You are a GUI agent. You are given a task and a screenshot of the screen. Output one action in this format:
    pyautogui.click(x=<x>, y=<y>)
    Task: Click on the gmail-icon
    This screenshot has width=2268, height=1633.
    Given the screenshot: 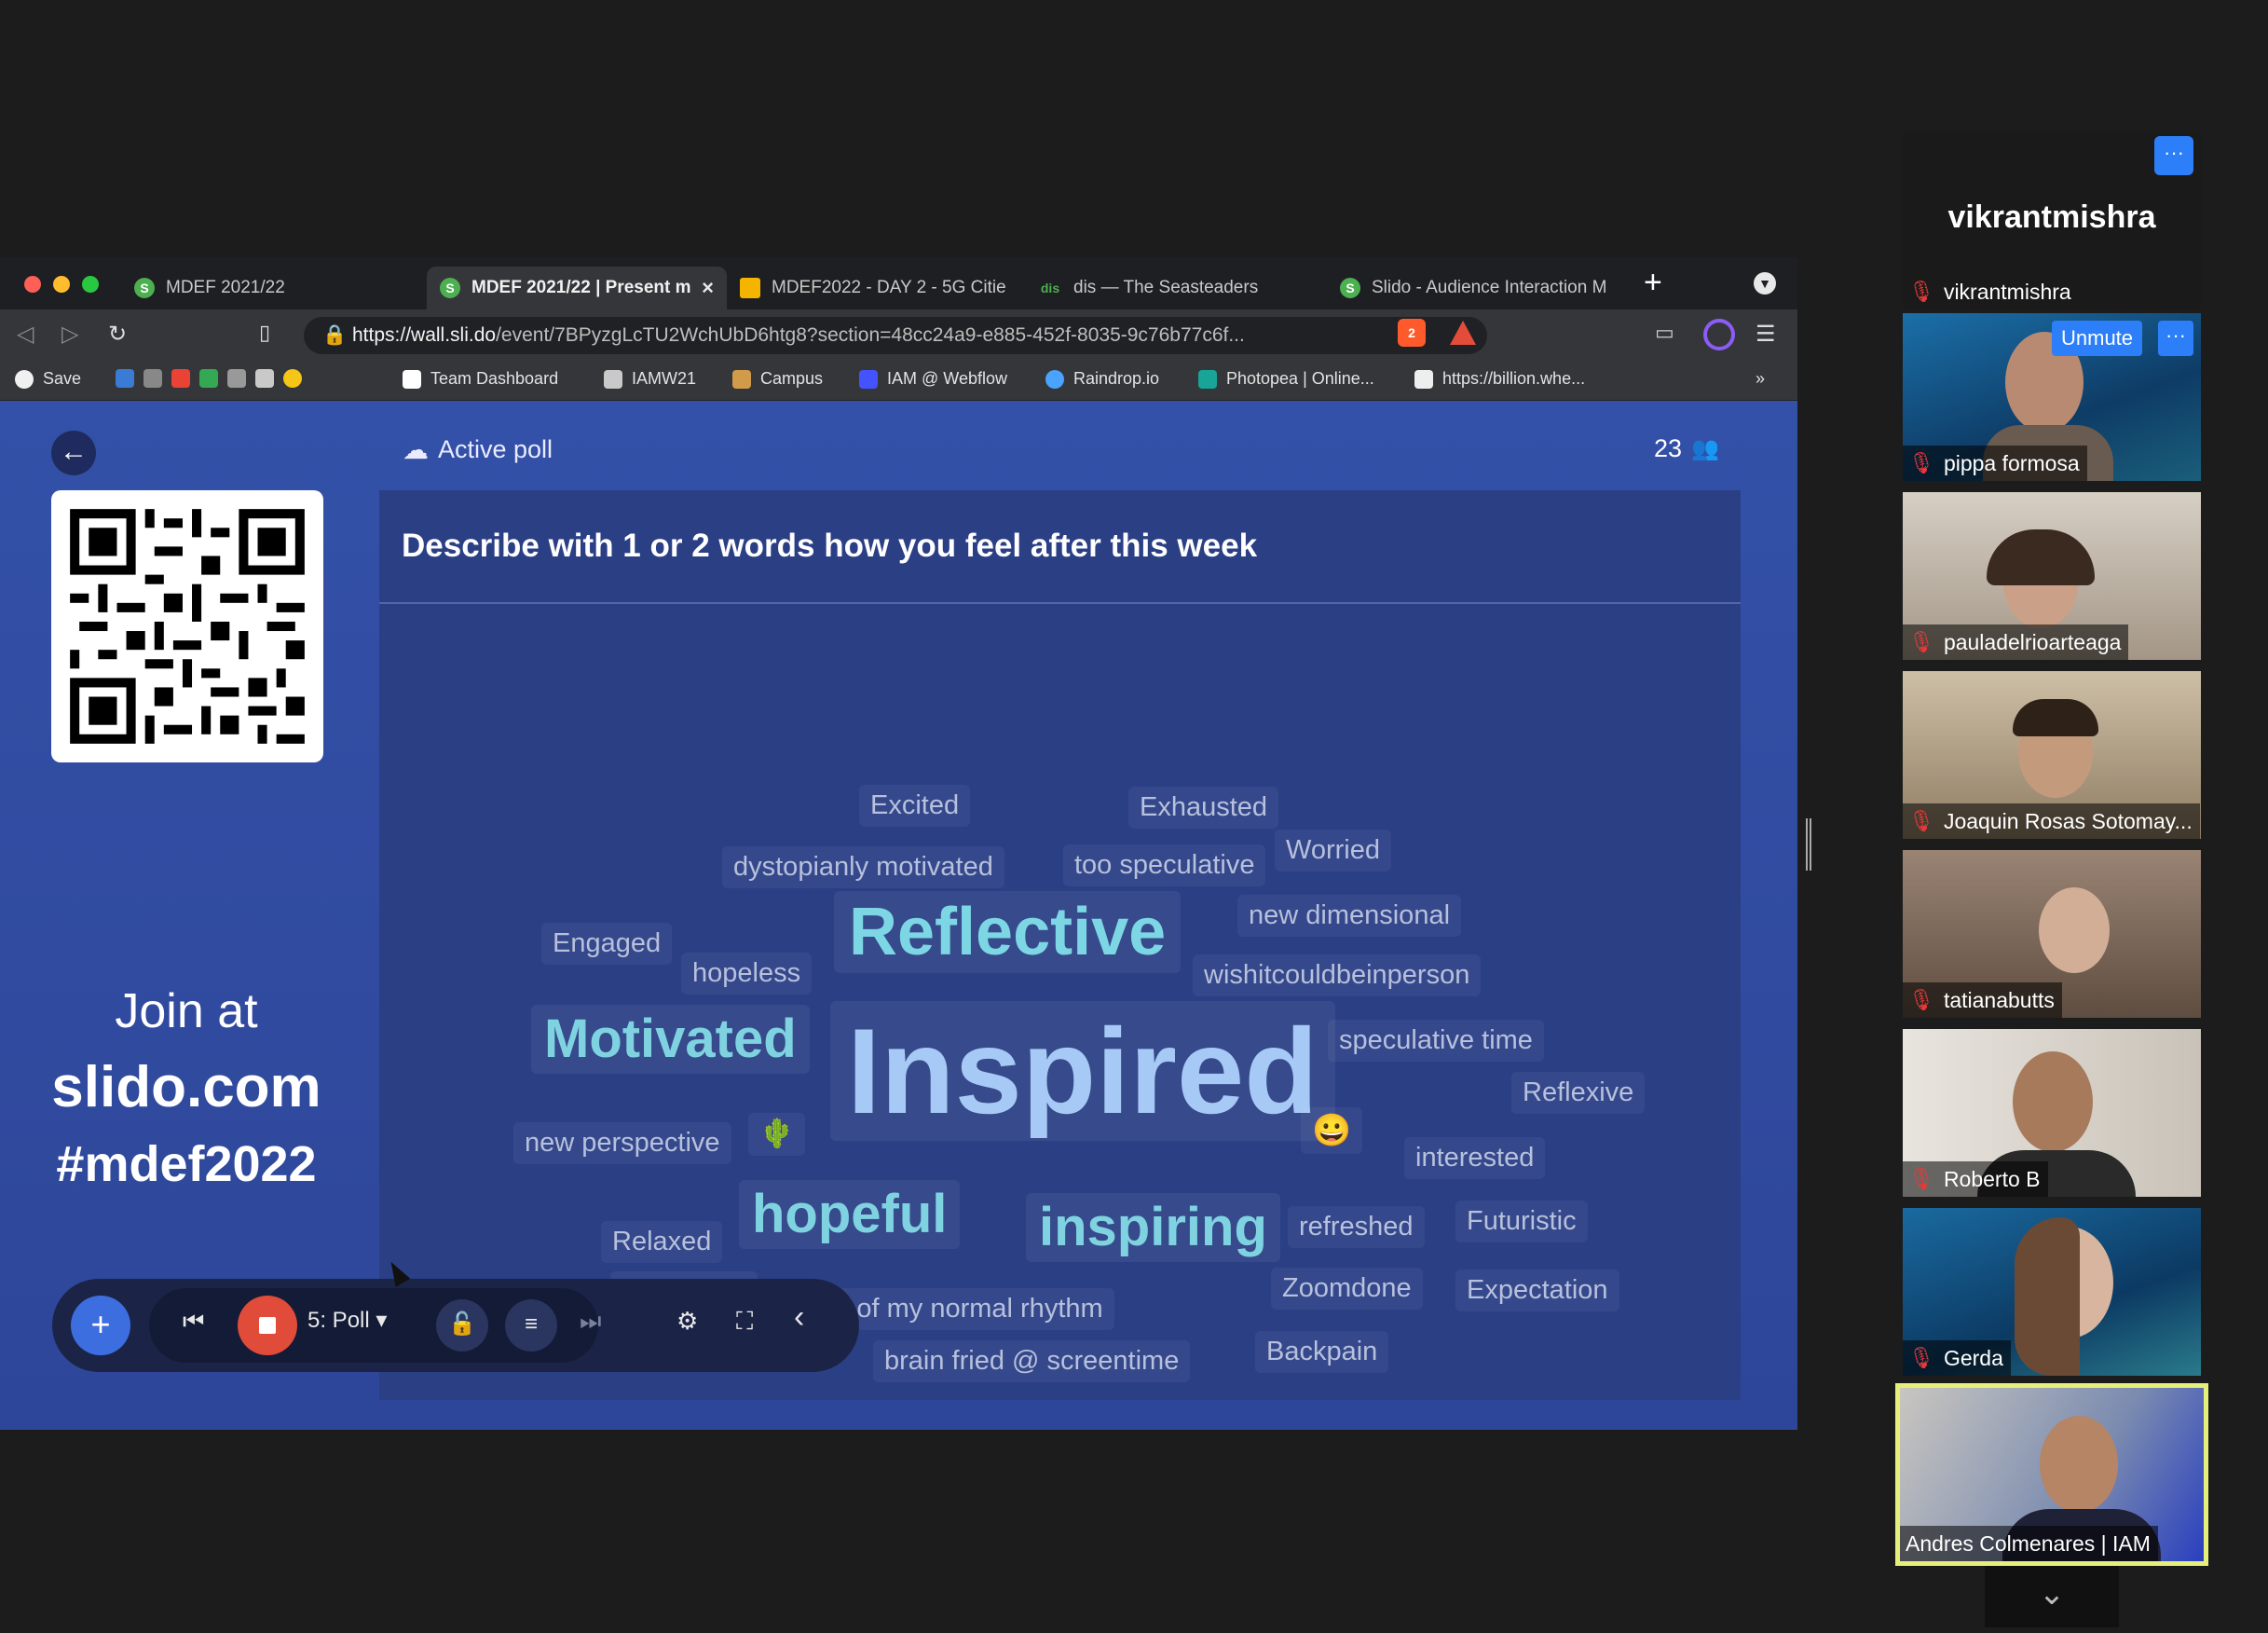 What is the action you would take?
    pyautogui.click(x=180, y=378)
    